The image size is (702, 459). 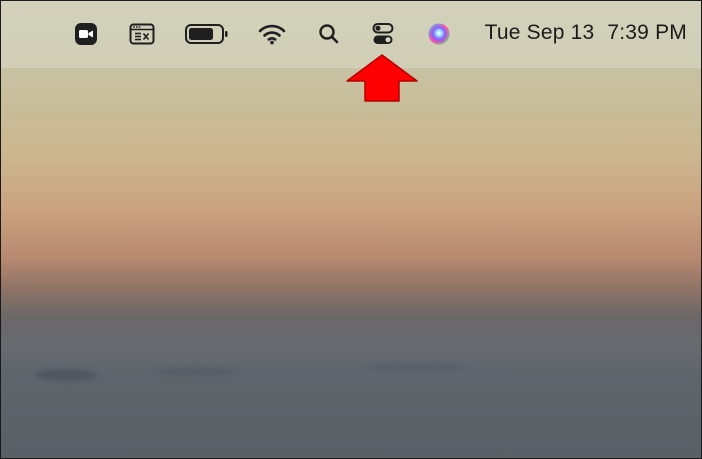 I want to click on wallpaper-haze, so click(x=351, y=346).